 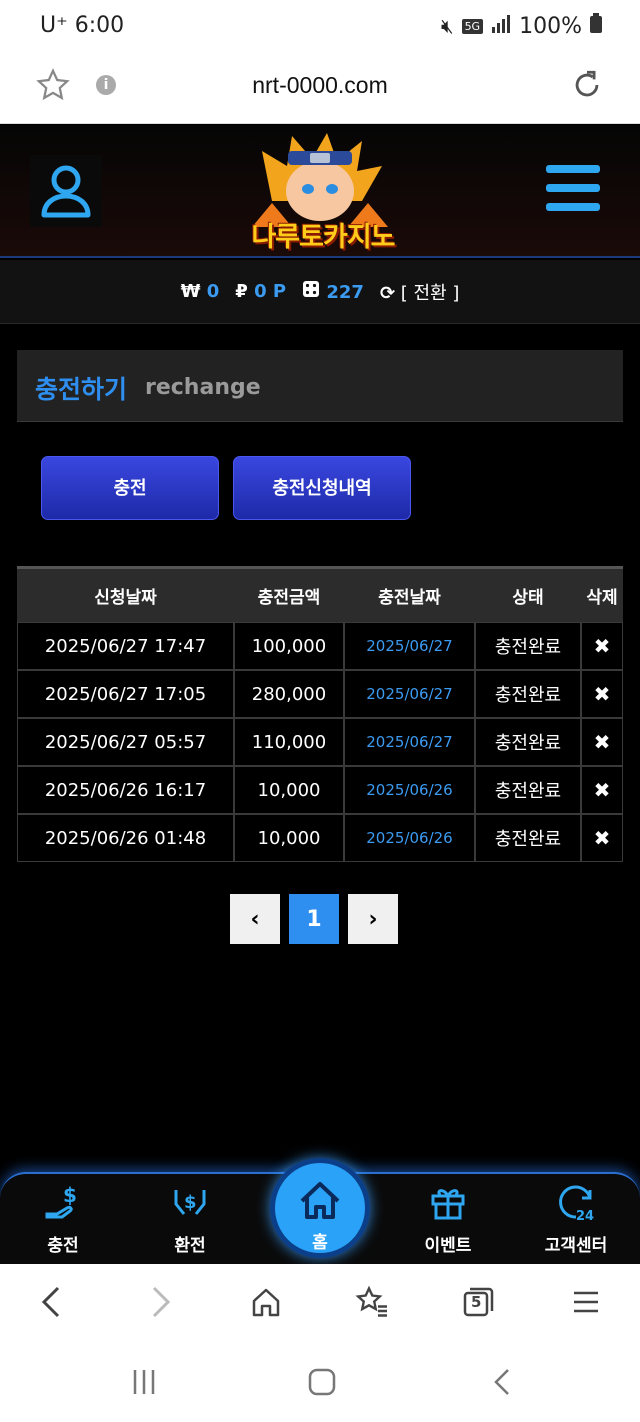 What do you see at coordinates (61, 1201) in the screenshot?
I see `hand-money-icon: $` at bounding box center [61, 1201].